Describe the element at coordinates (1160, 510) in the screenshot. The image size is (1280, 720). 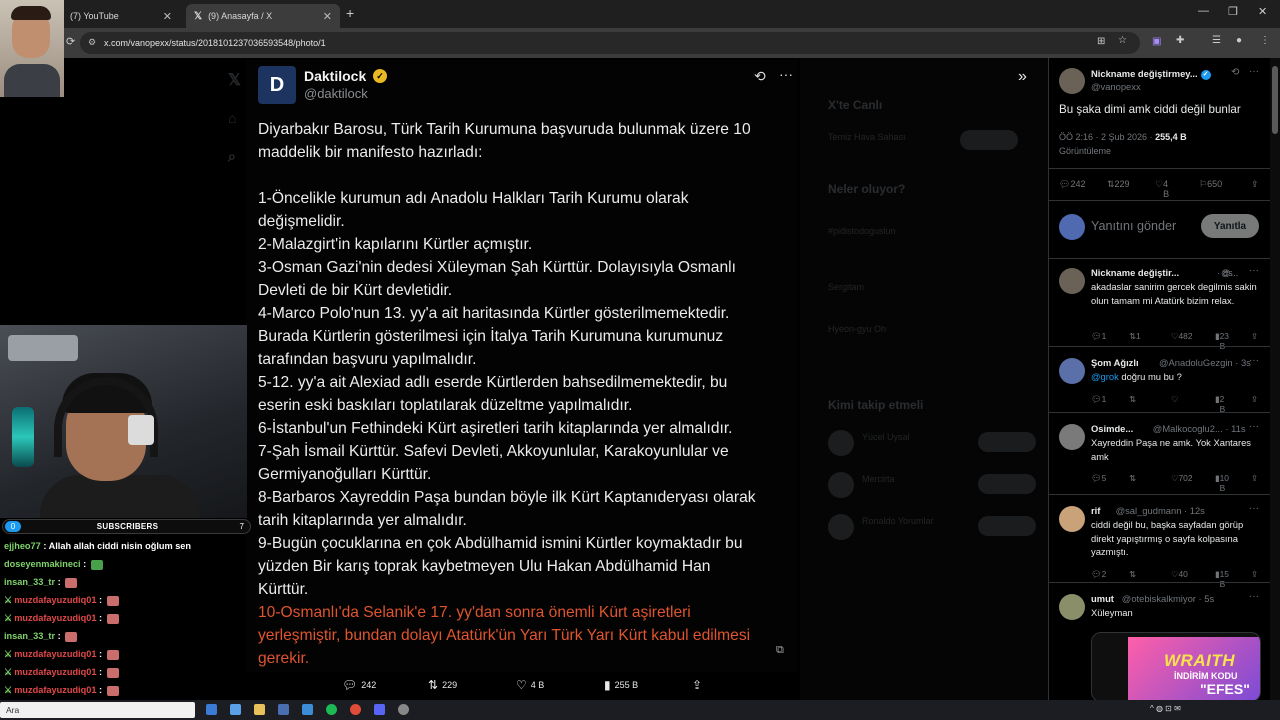
I see `reply-author-handle: @sal_gudmann · 12s` at that location.